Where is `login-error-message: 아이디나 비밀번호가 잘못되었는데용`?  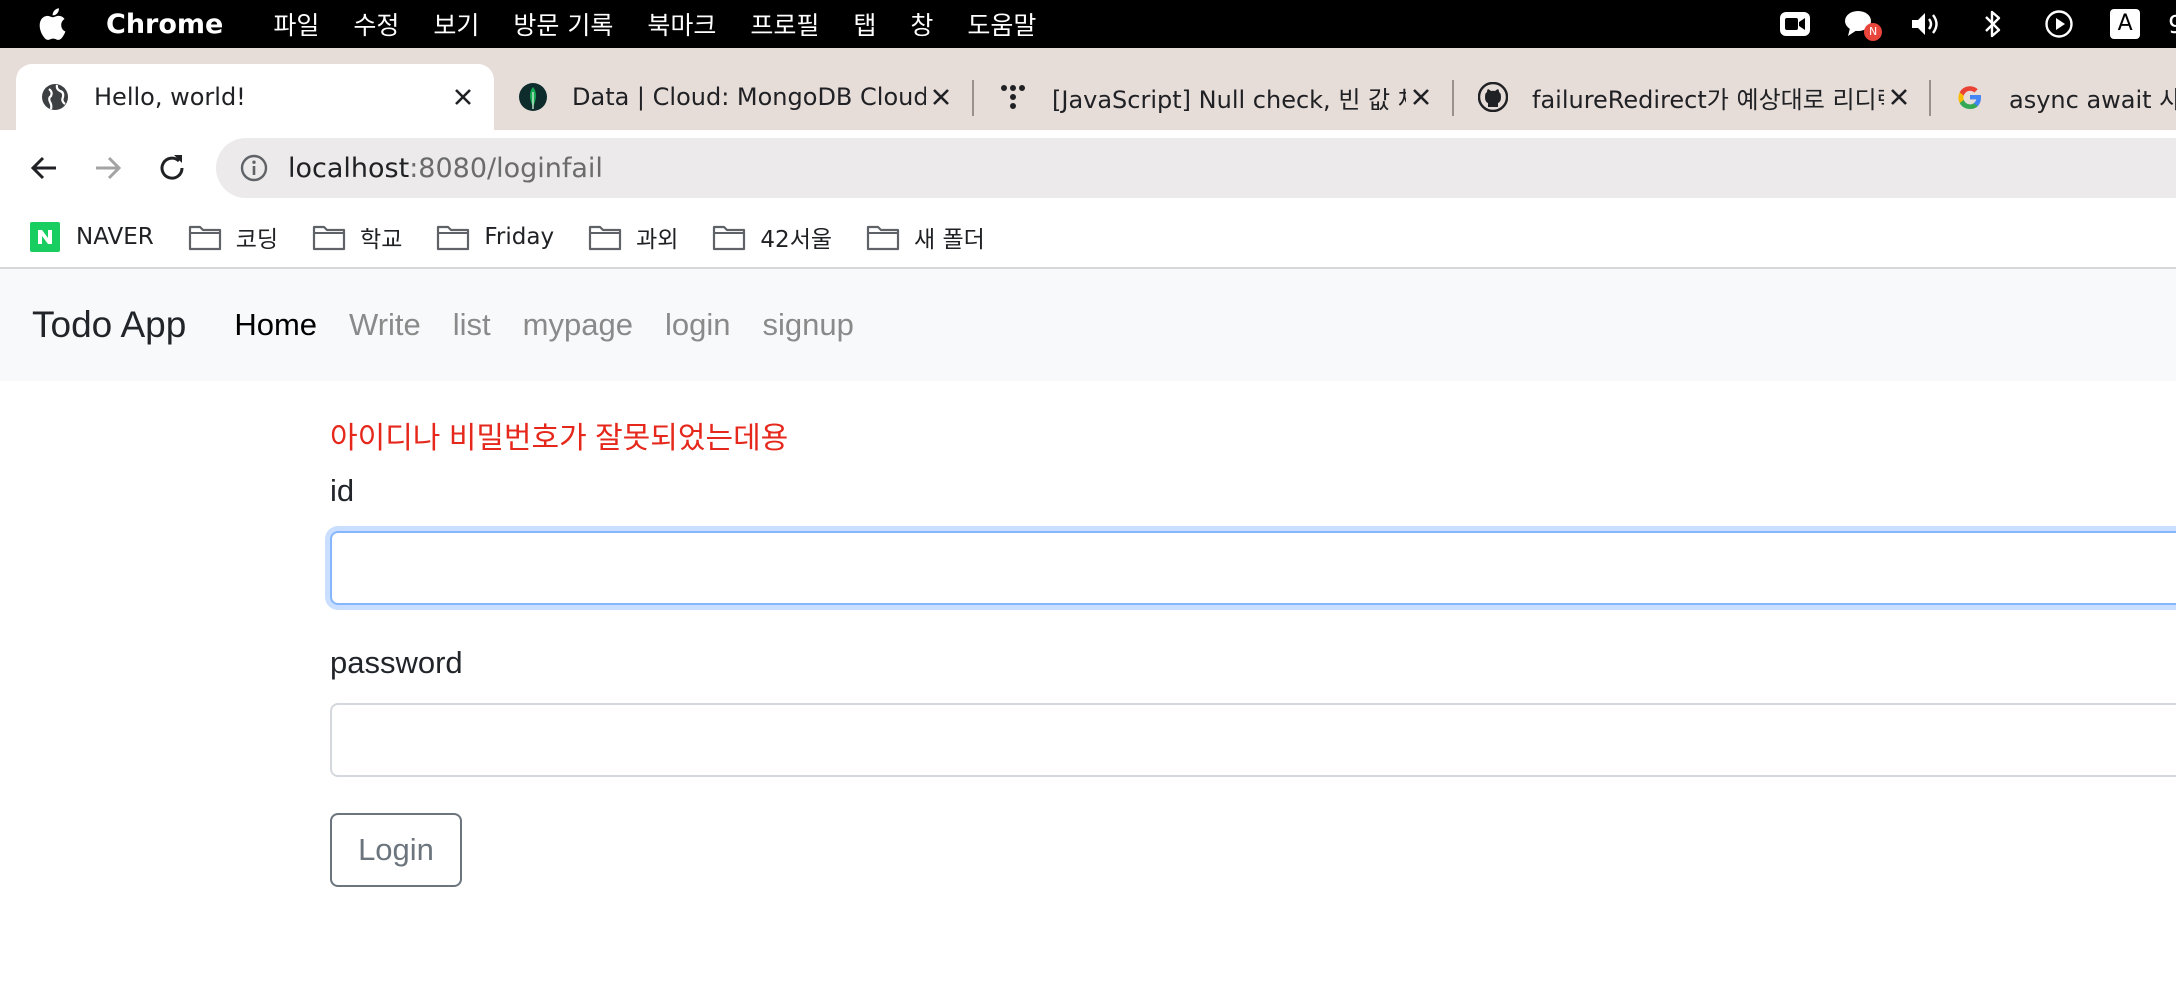
login-error-message: 아이디나 비밀번호가 잘못되었는데용 is located at coordinates (559, 438).